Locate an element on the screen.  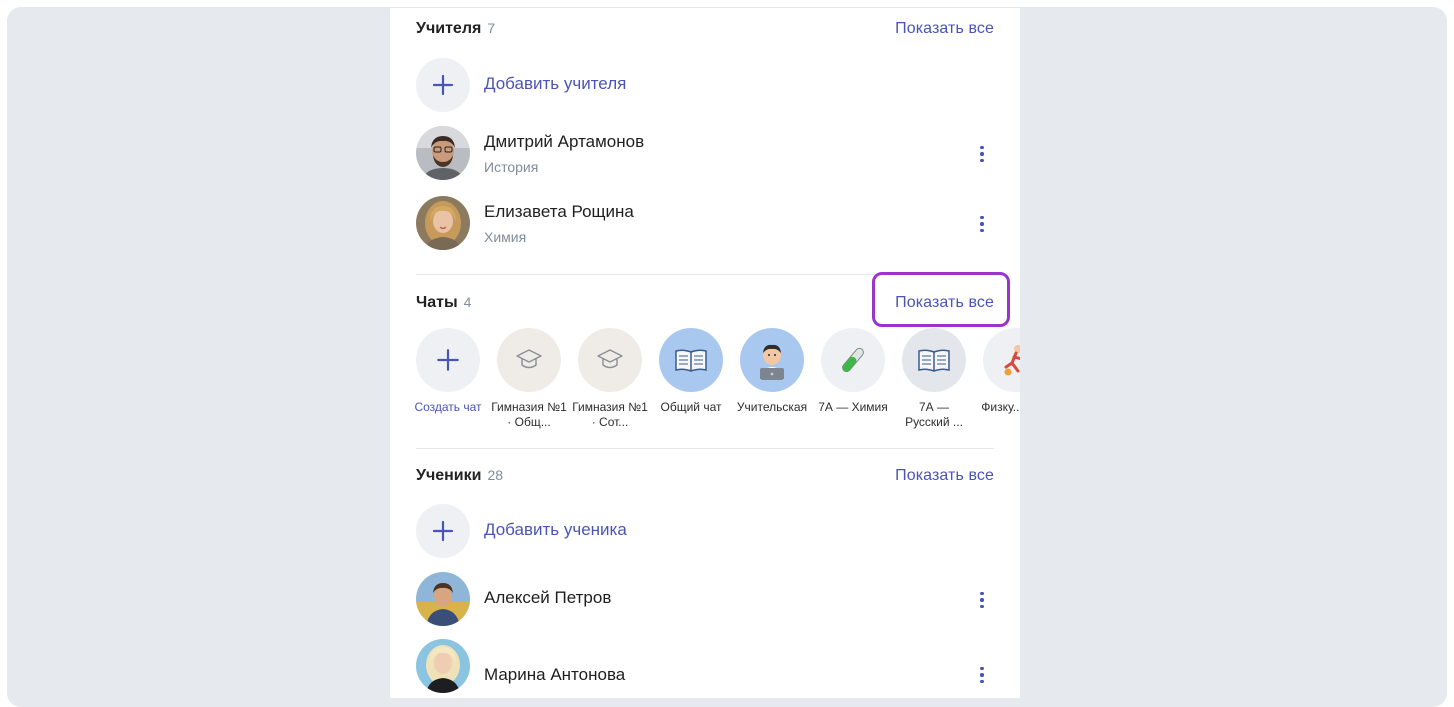
teachers-header: Учителя 7 Показать все is located at coordinates (705, 32).